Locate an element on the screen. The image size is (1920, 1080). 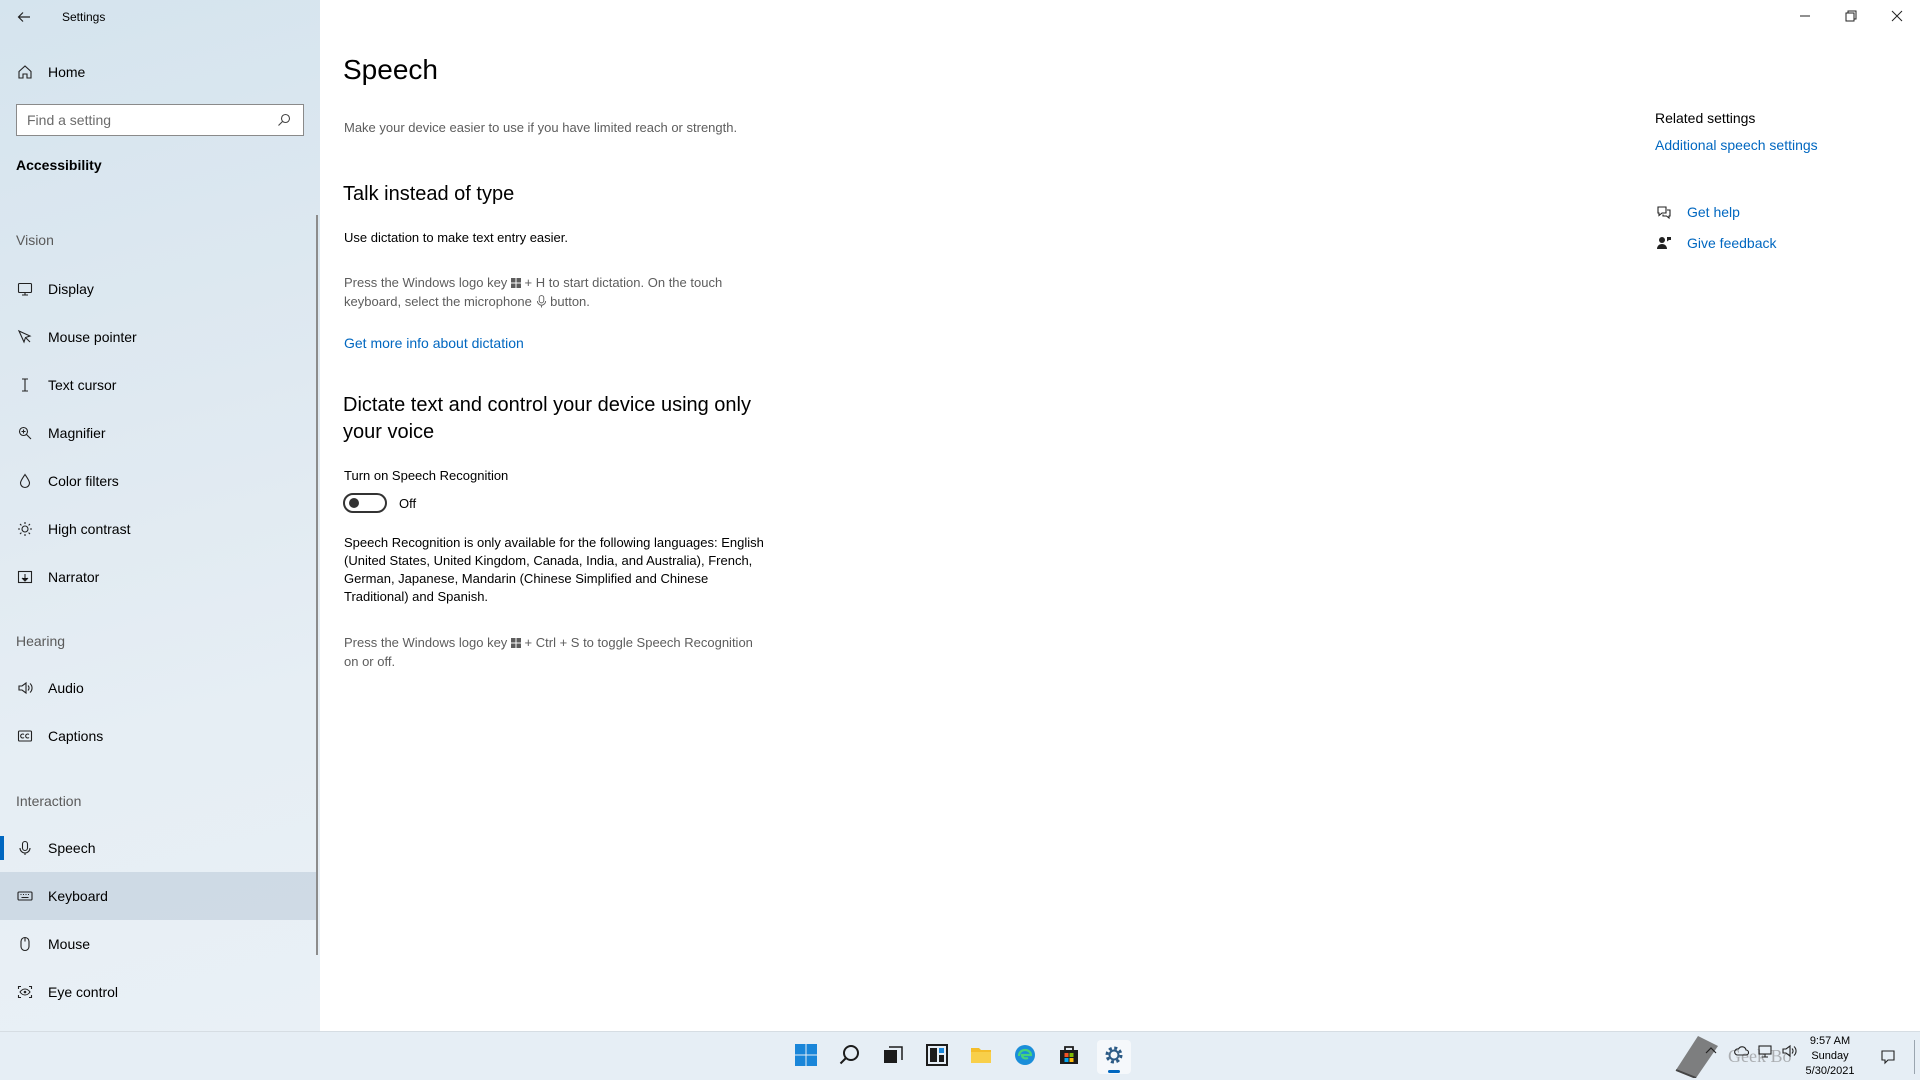
sidebar-item-label: Text cursor is located at coordinates (82, 385).